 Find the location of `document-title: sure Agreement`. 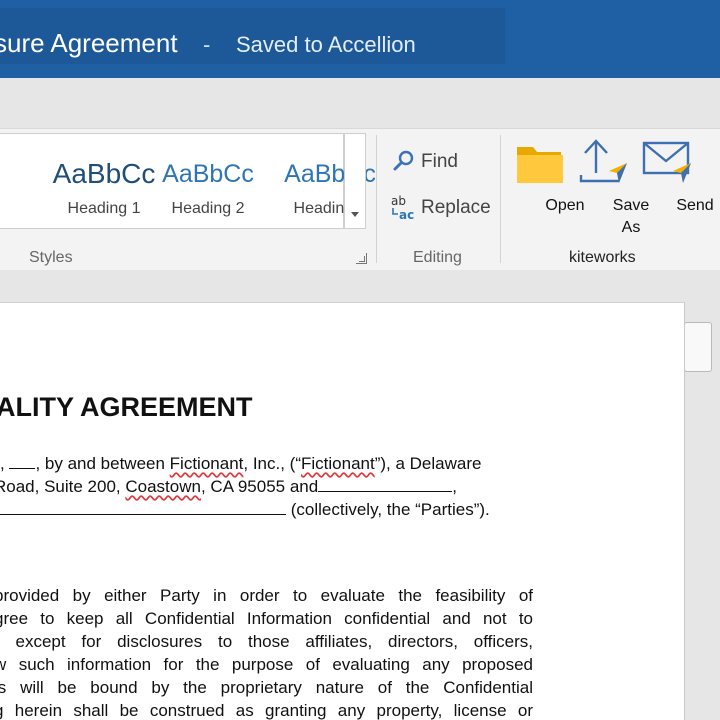

document-title: sure Agreement is located at coordinates (89, 43).